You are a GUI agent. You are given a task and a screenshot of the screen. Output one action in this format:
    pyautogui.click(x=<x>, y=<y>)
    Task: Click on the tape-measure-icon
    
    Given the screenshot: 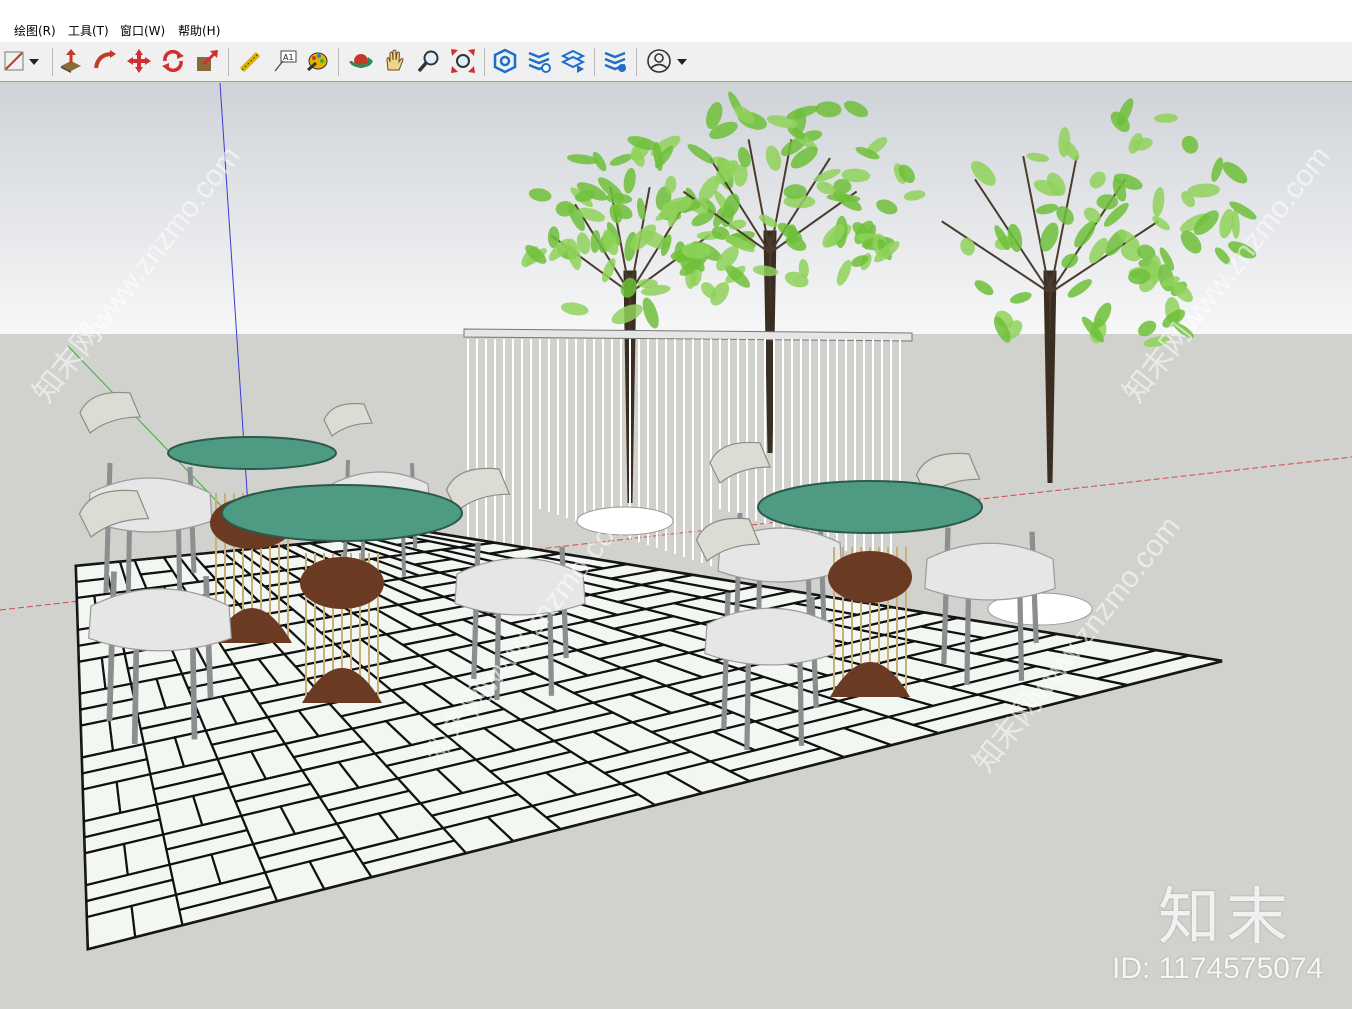 What is the action you would take?
    pyautogui.click(x=251, y=61)
    